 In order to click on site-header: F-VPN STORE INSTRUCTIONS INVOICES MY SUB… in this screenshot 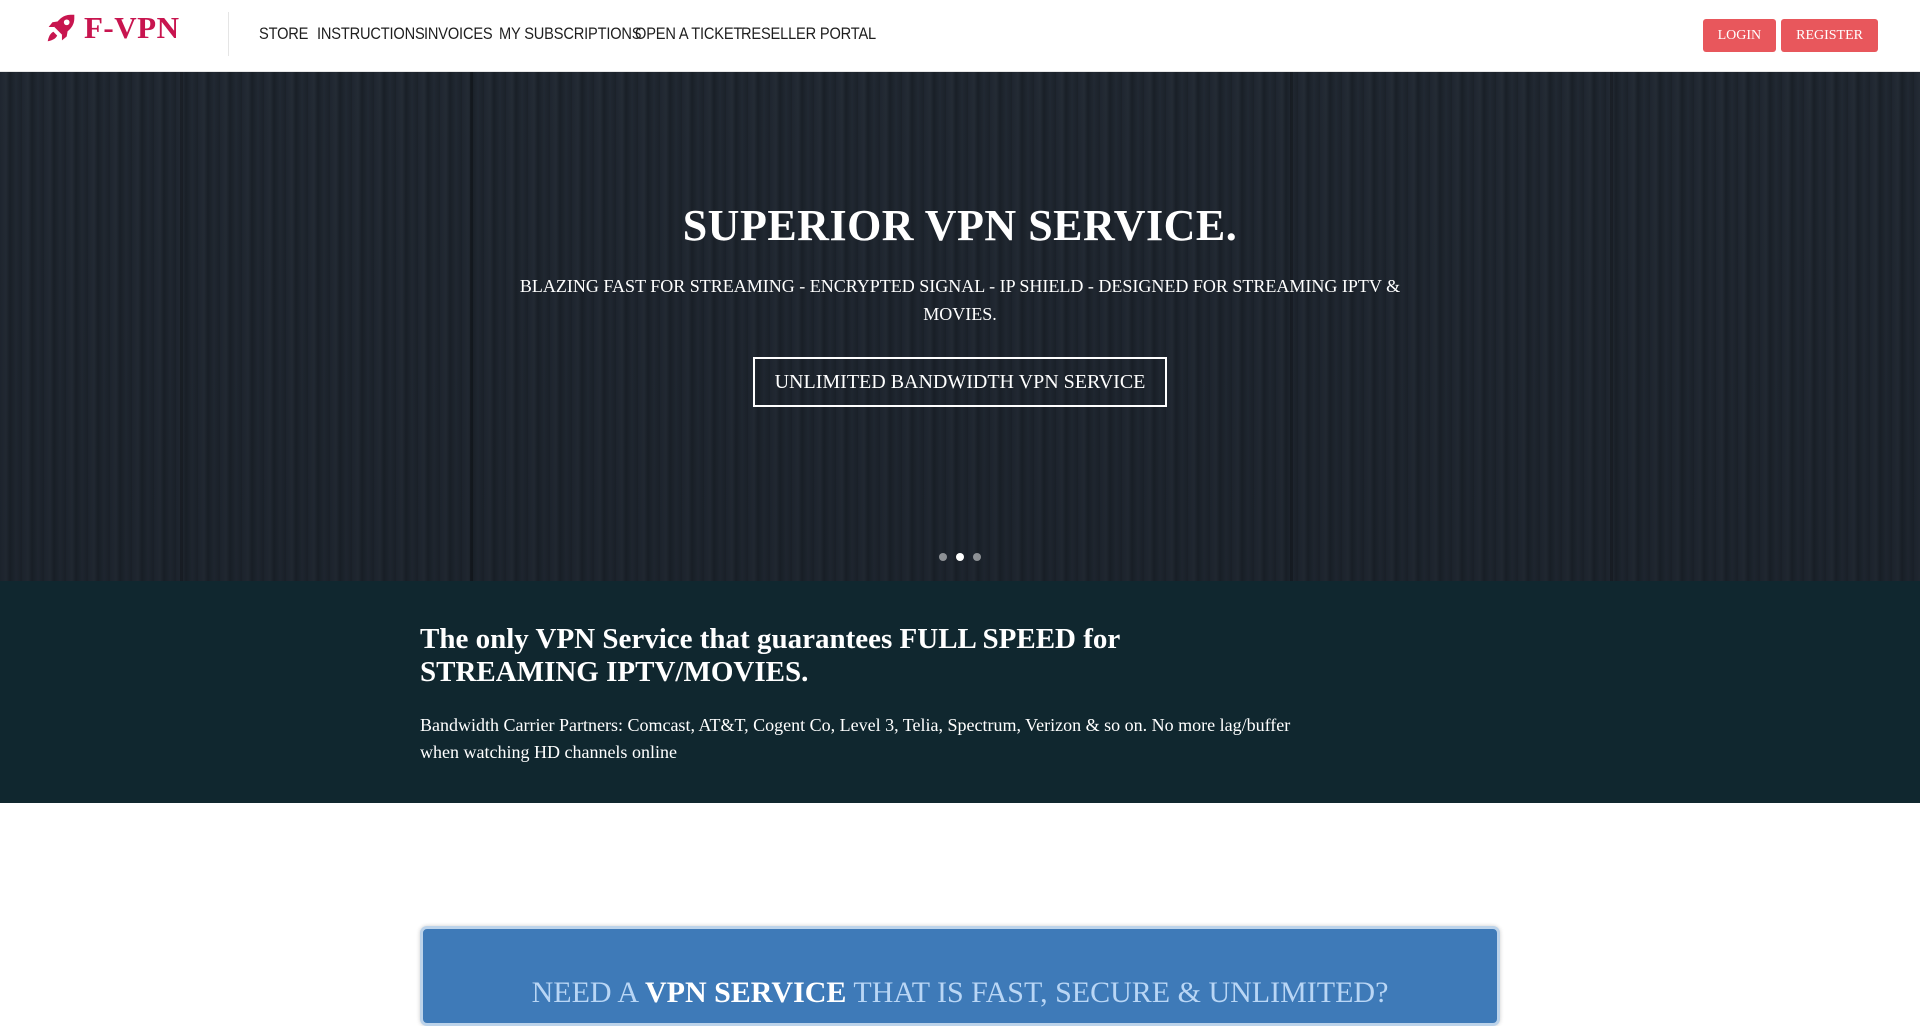, I will do `click(960, 36)`.